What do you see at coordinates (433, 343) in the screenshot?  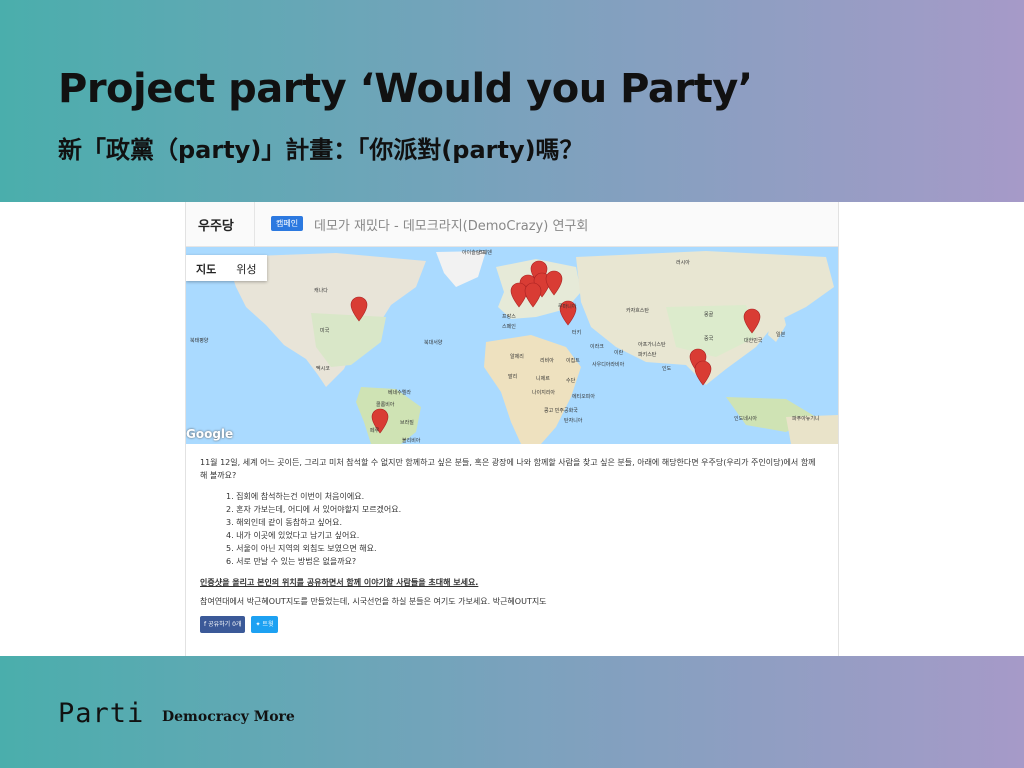 I see `map-label: 북대서양` at bounding box center [433, 343].